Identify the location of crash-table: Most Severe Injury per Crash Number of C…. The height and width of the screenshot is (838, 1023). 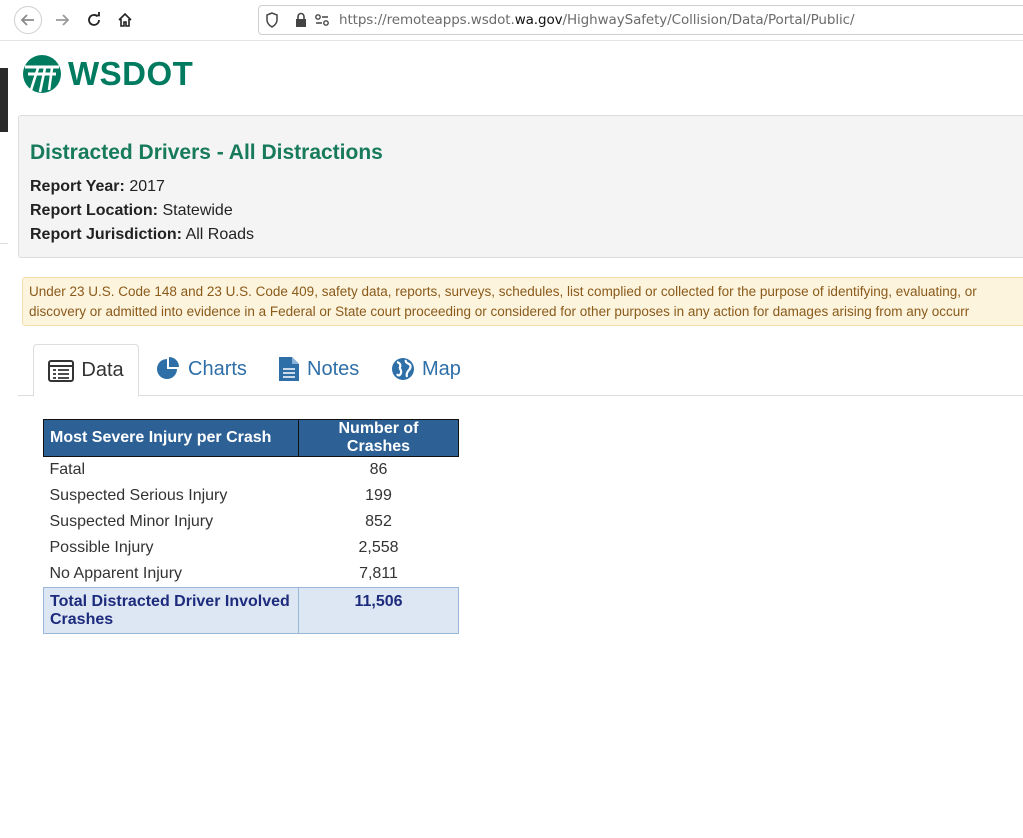
(251, 526).